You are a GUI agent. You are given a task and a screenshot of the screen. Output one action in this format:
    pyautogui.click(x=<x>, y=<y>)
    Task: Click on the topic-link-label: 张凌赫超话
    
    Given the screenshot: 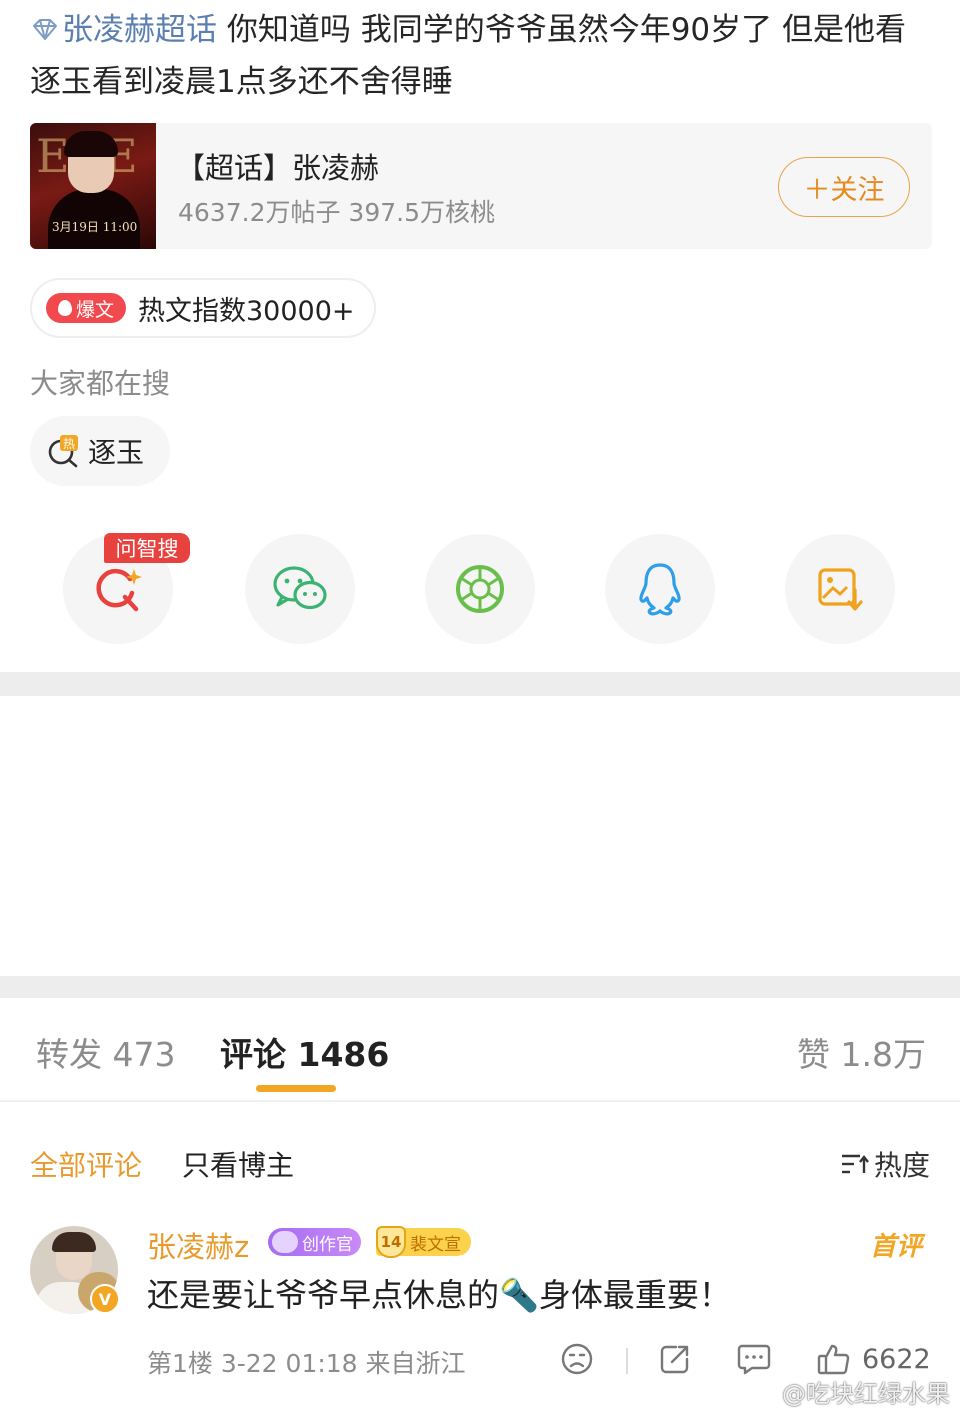 What is the action you would take?
    pyautogui.click(x=139, y=30)
    